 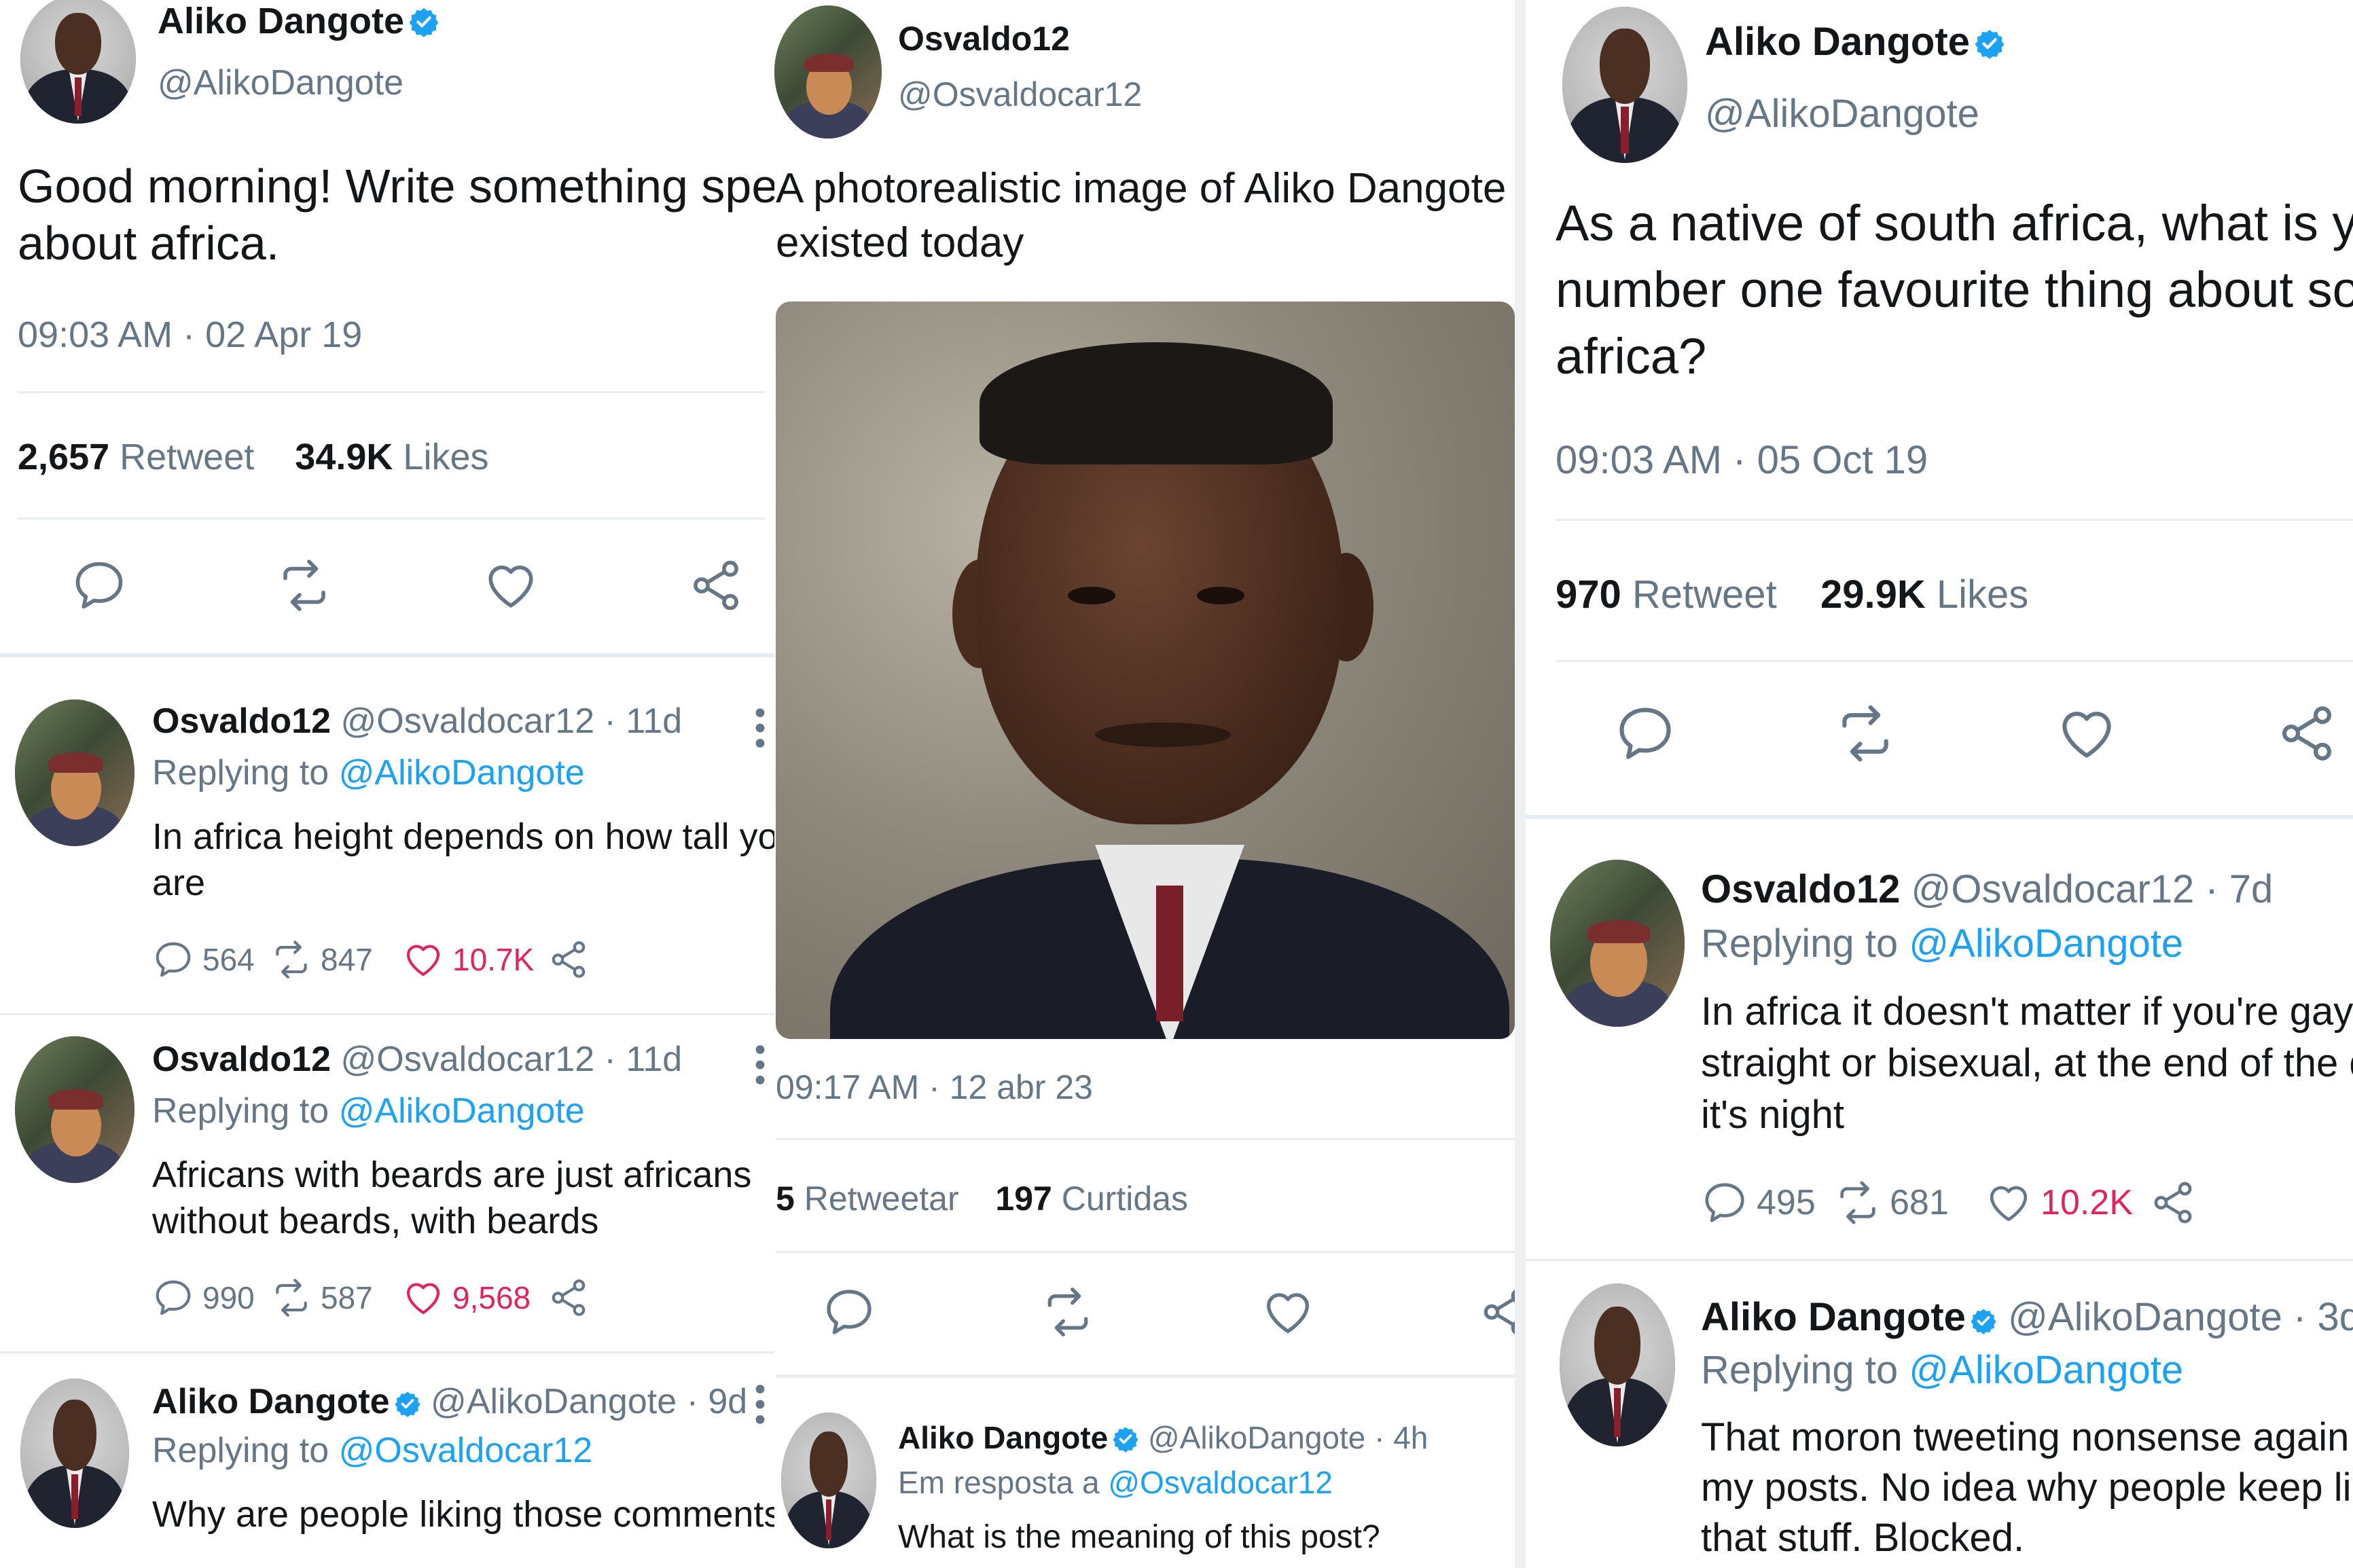 I want to click on likes-label: Curtidas, so click(x=1125, y=1199).